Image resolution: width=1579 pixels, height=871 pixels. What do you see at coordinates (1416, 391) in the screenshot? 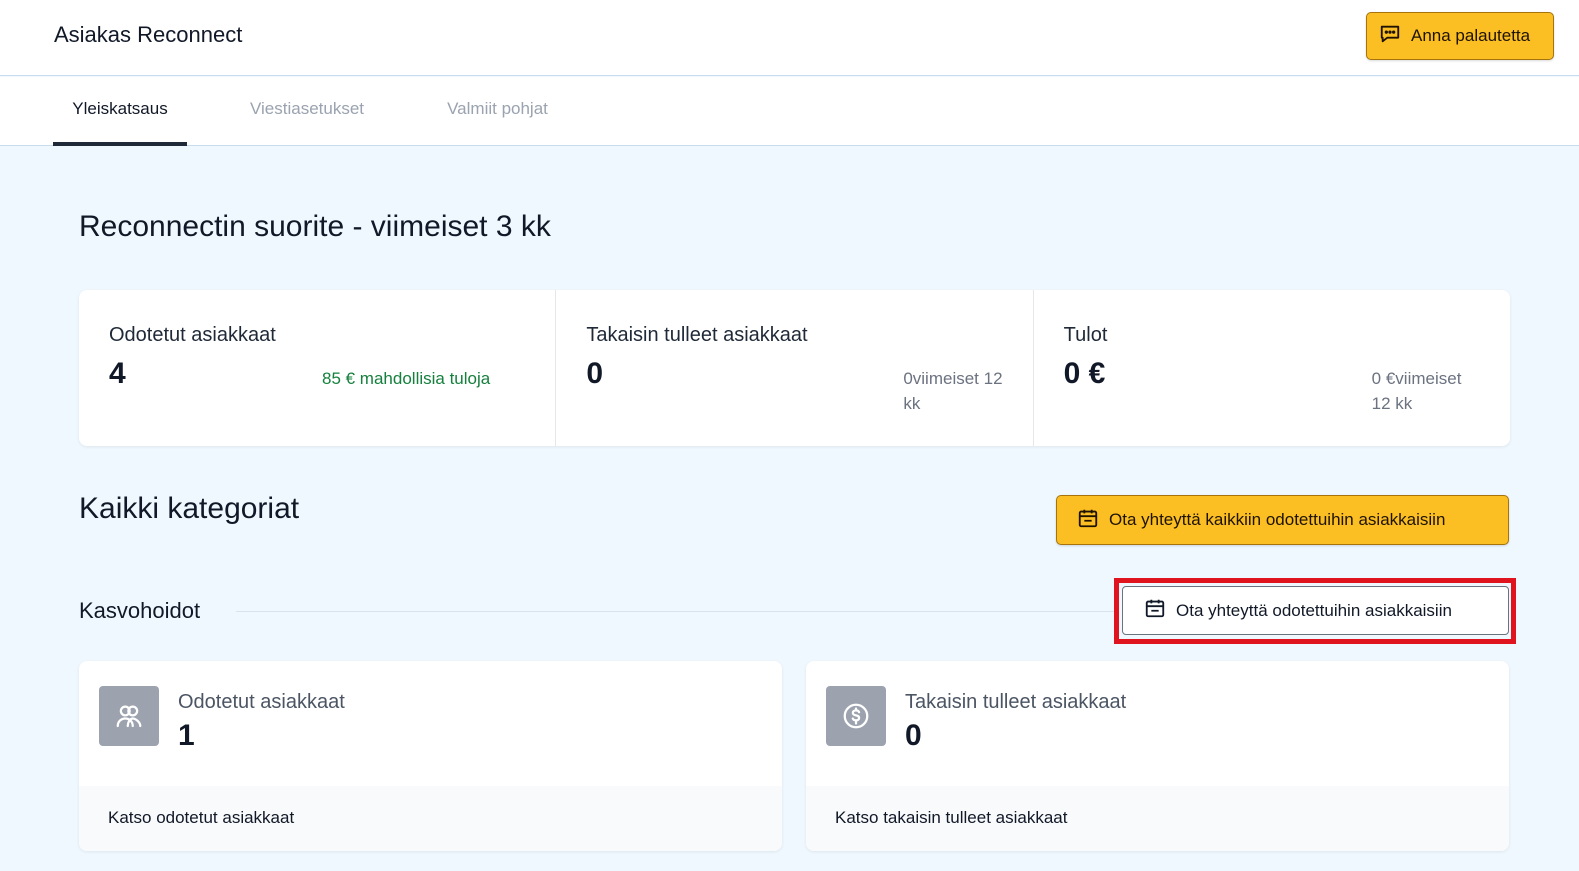
I see `stat-note: 0 €viimeiset 12 kk` at bounding box center [1416, 391].